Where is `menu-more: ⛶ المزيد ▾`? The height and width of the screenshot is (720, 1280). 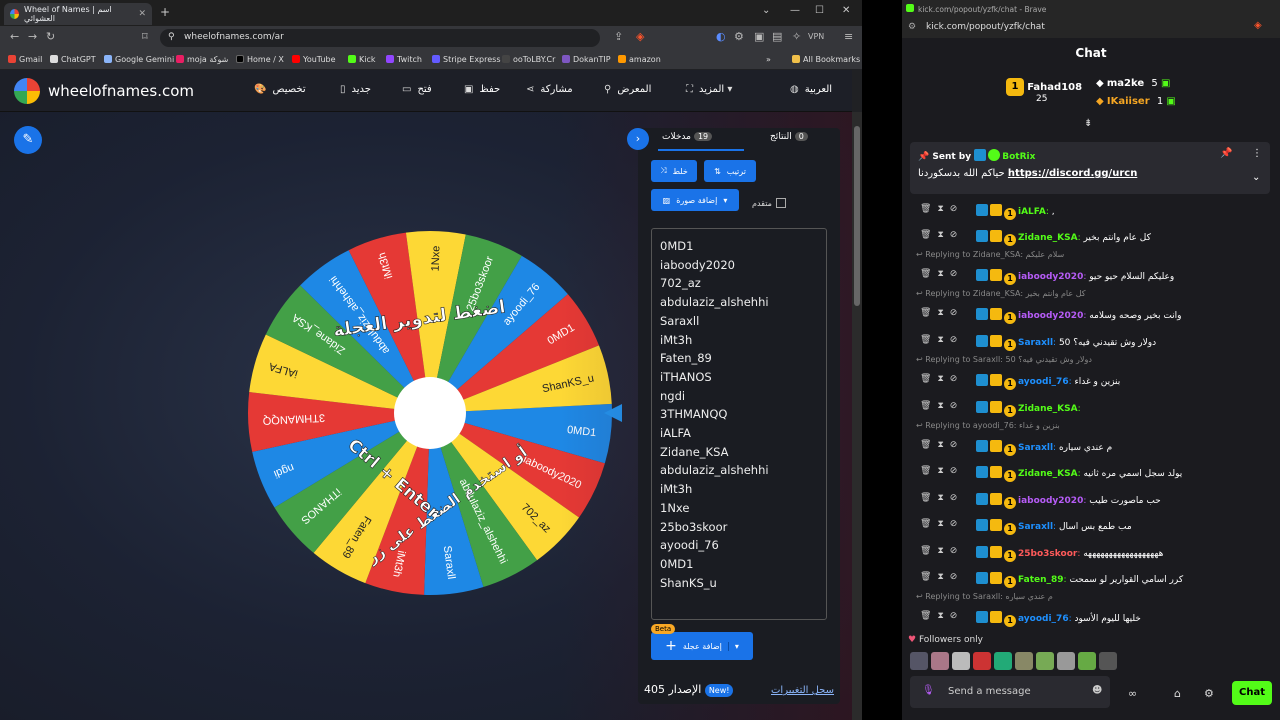 menu-more: ⛶ المزيد ▾ is located at coordinates (712, 89).